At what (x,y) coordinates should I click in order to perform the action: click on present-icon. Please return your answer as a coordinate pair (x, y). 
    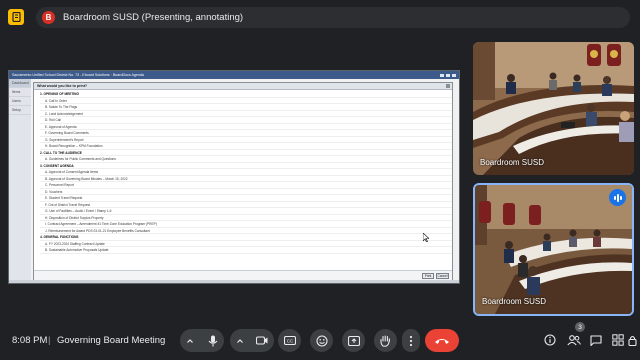
    Looking at the image, I should click on (353, 340).